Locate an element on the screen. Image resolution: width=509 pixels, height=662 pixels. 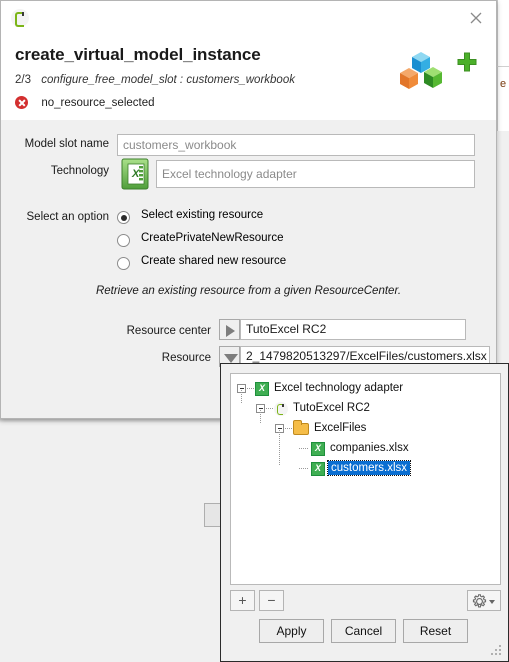
error-message-row: no_resource_selected is located at coordinates (85, 103).